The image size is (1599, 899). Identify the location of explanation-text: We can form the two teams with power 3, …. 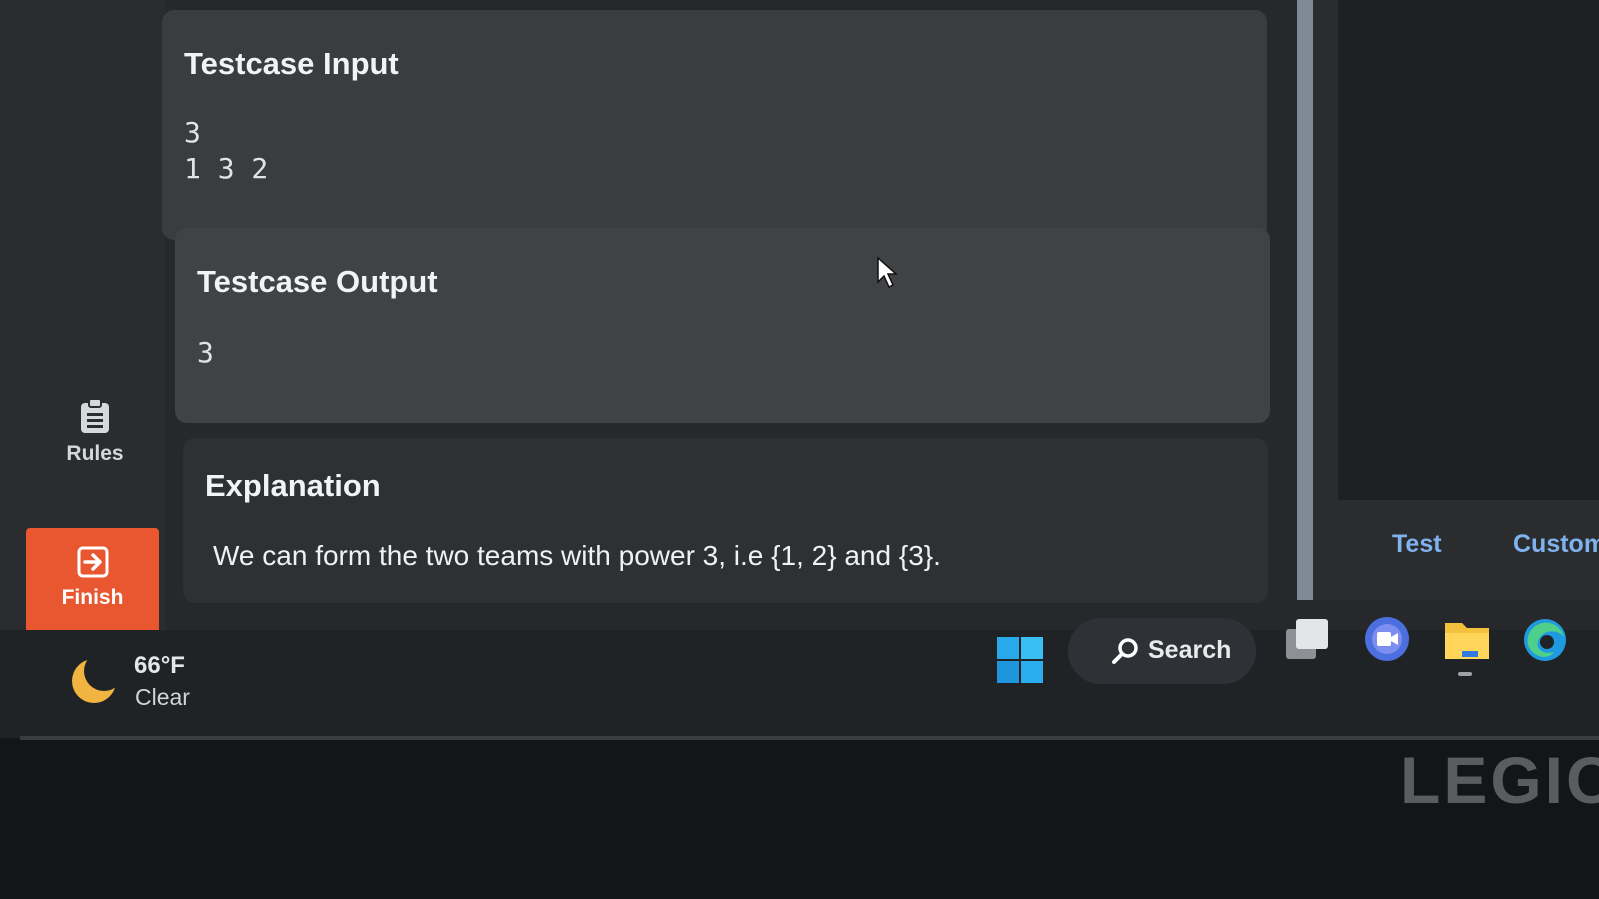
(577, 555).